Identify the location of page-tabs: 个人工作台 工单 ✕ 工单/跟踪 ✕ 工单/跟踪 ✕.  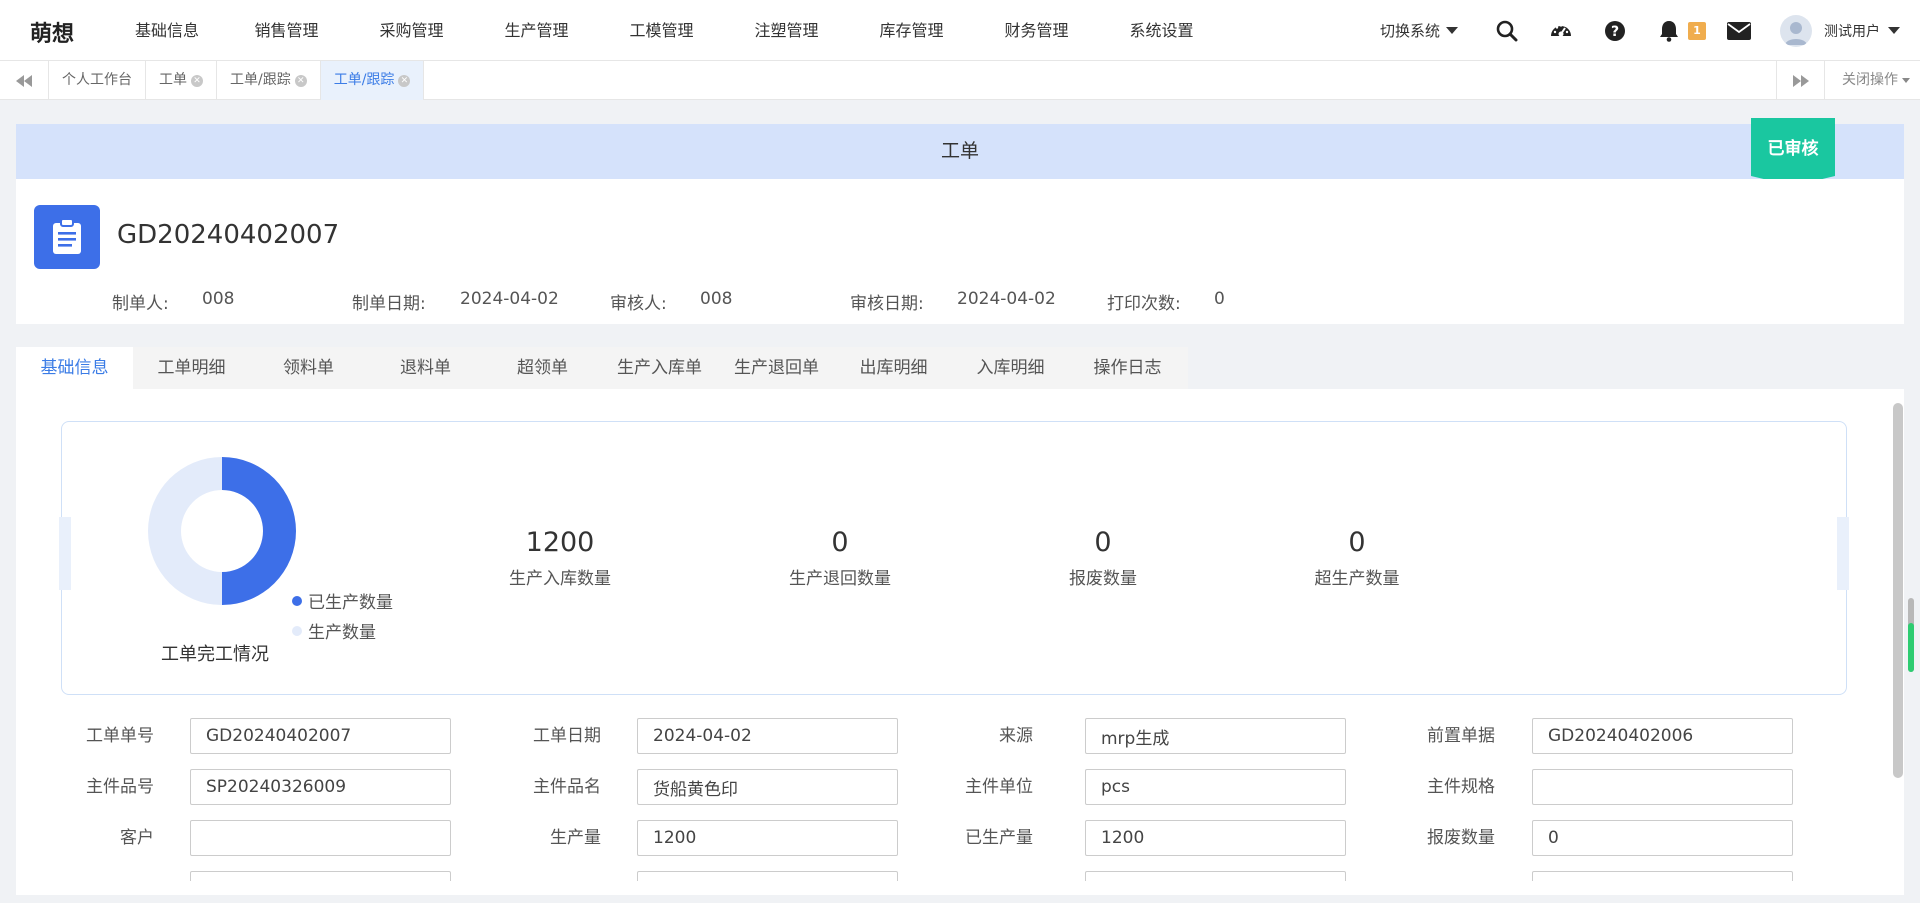
(237, 80).